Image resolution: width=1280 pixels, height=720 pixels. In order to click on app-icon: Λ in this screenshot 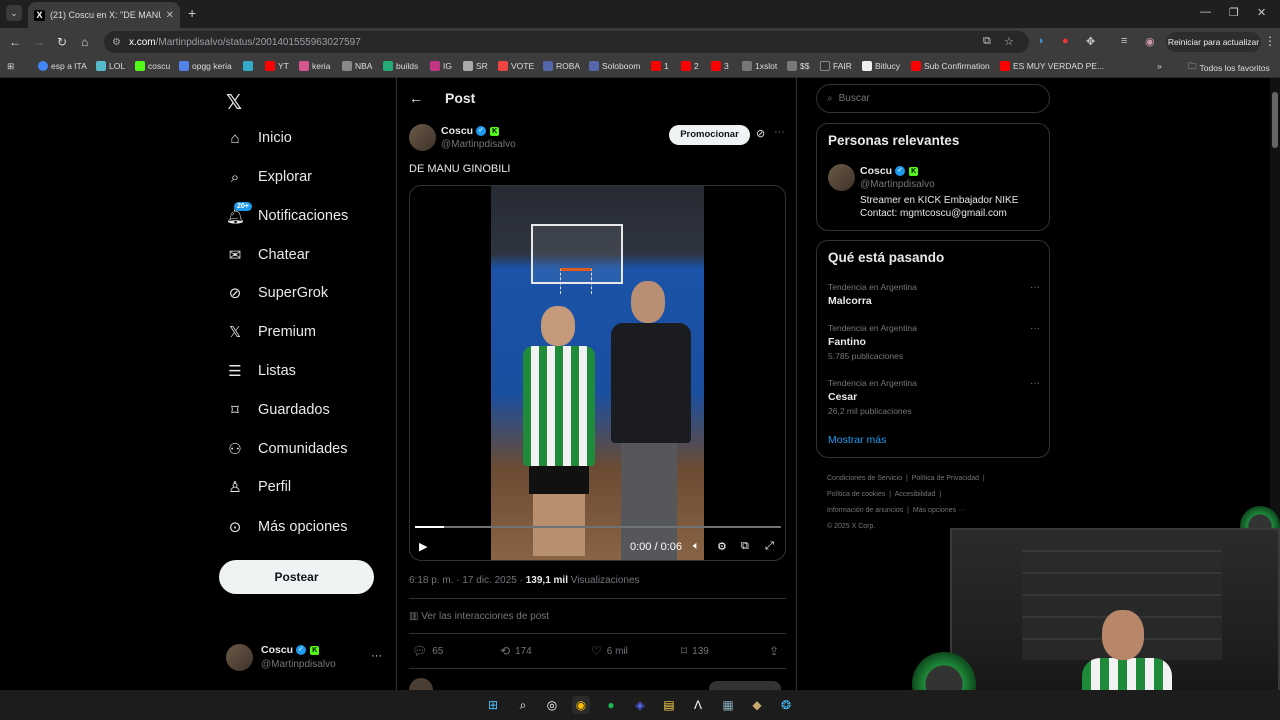, I will do `click(698, 705)`.